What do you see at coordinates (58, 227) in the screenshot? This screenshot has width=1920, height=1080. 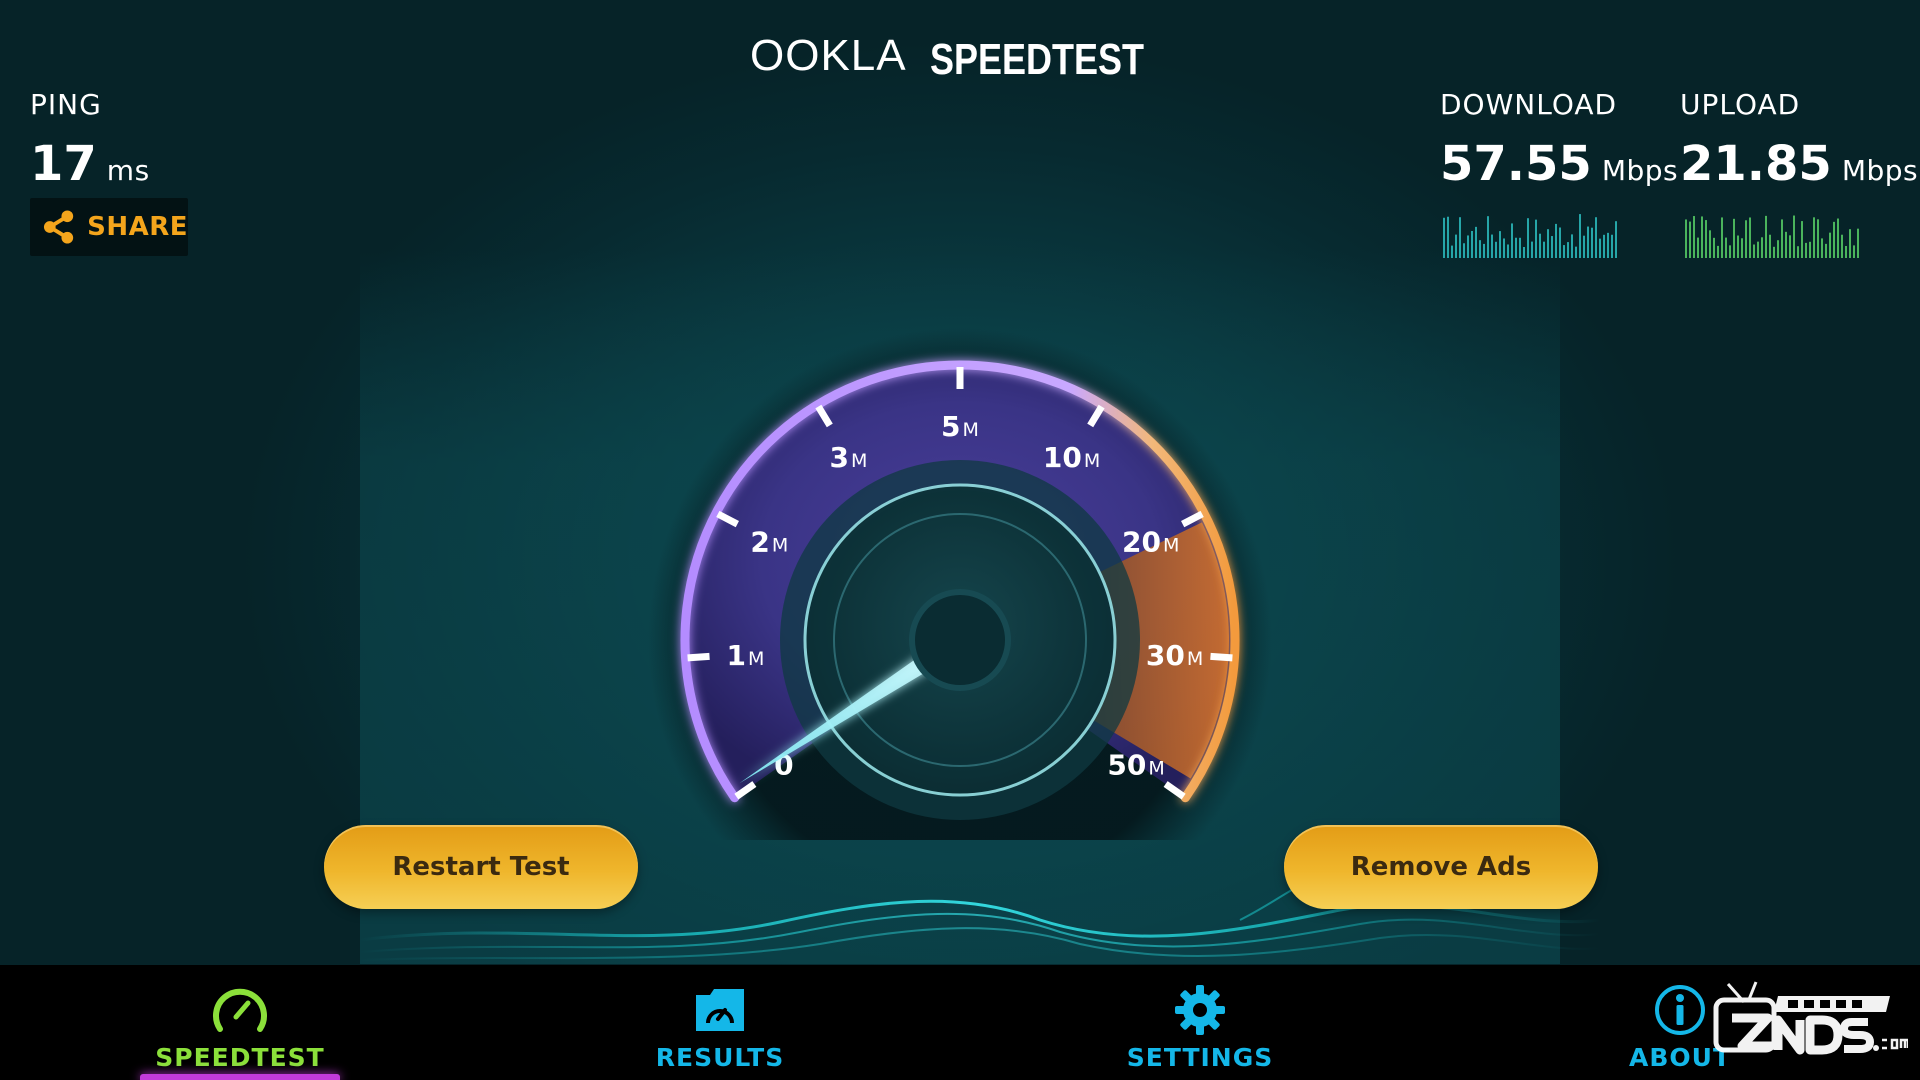 I see `share-icon` at bounding box center [58, 227].